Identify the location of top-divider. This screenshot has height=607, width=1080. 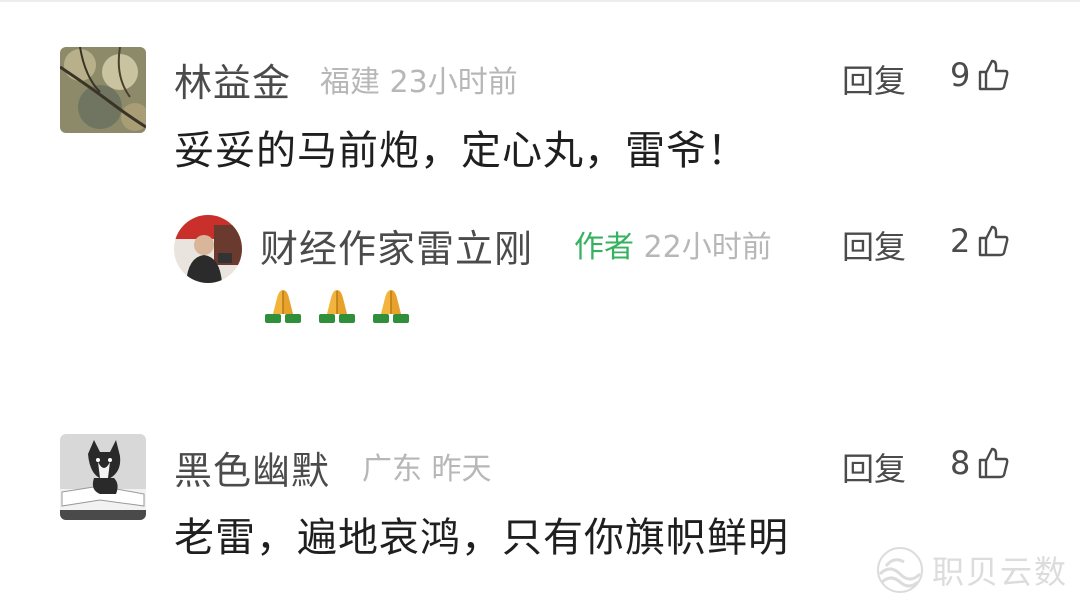
(540, 1).